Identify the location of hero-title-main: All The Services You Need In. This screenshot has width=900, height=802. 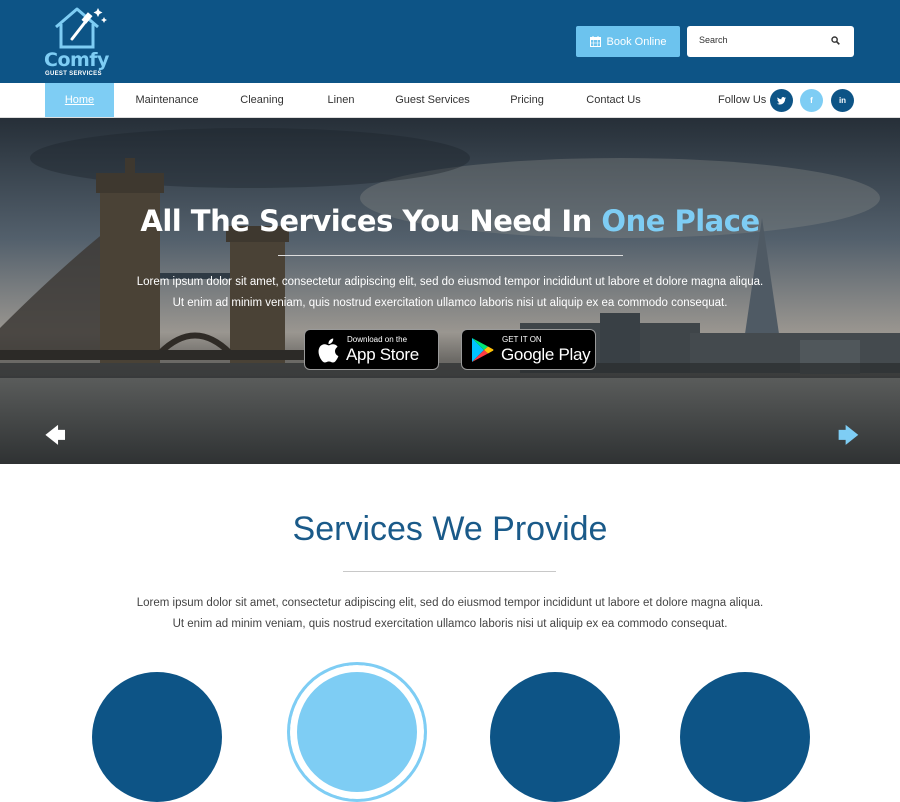
(371, 221).